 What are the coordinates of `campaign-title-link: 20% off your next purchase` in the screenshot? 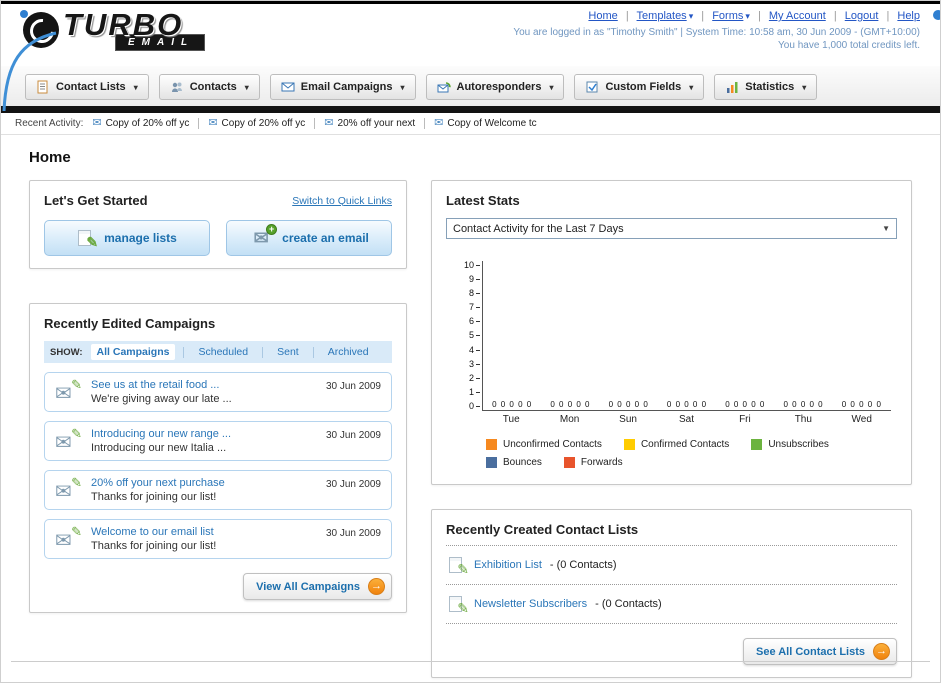 It's located at (203, 483).